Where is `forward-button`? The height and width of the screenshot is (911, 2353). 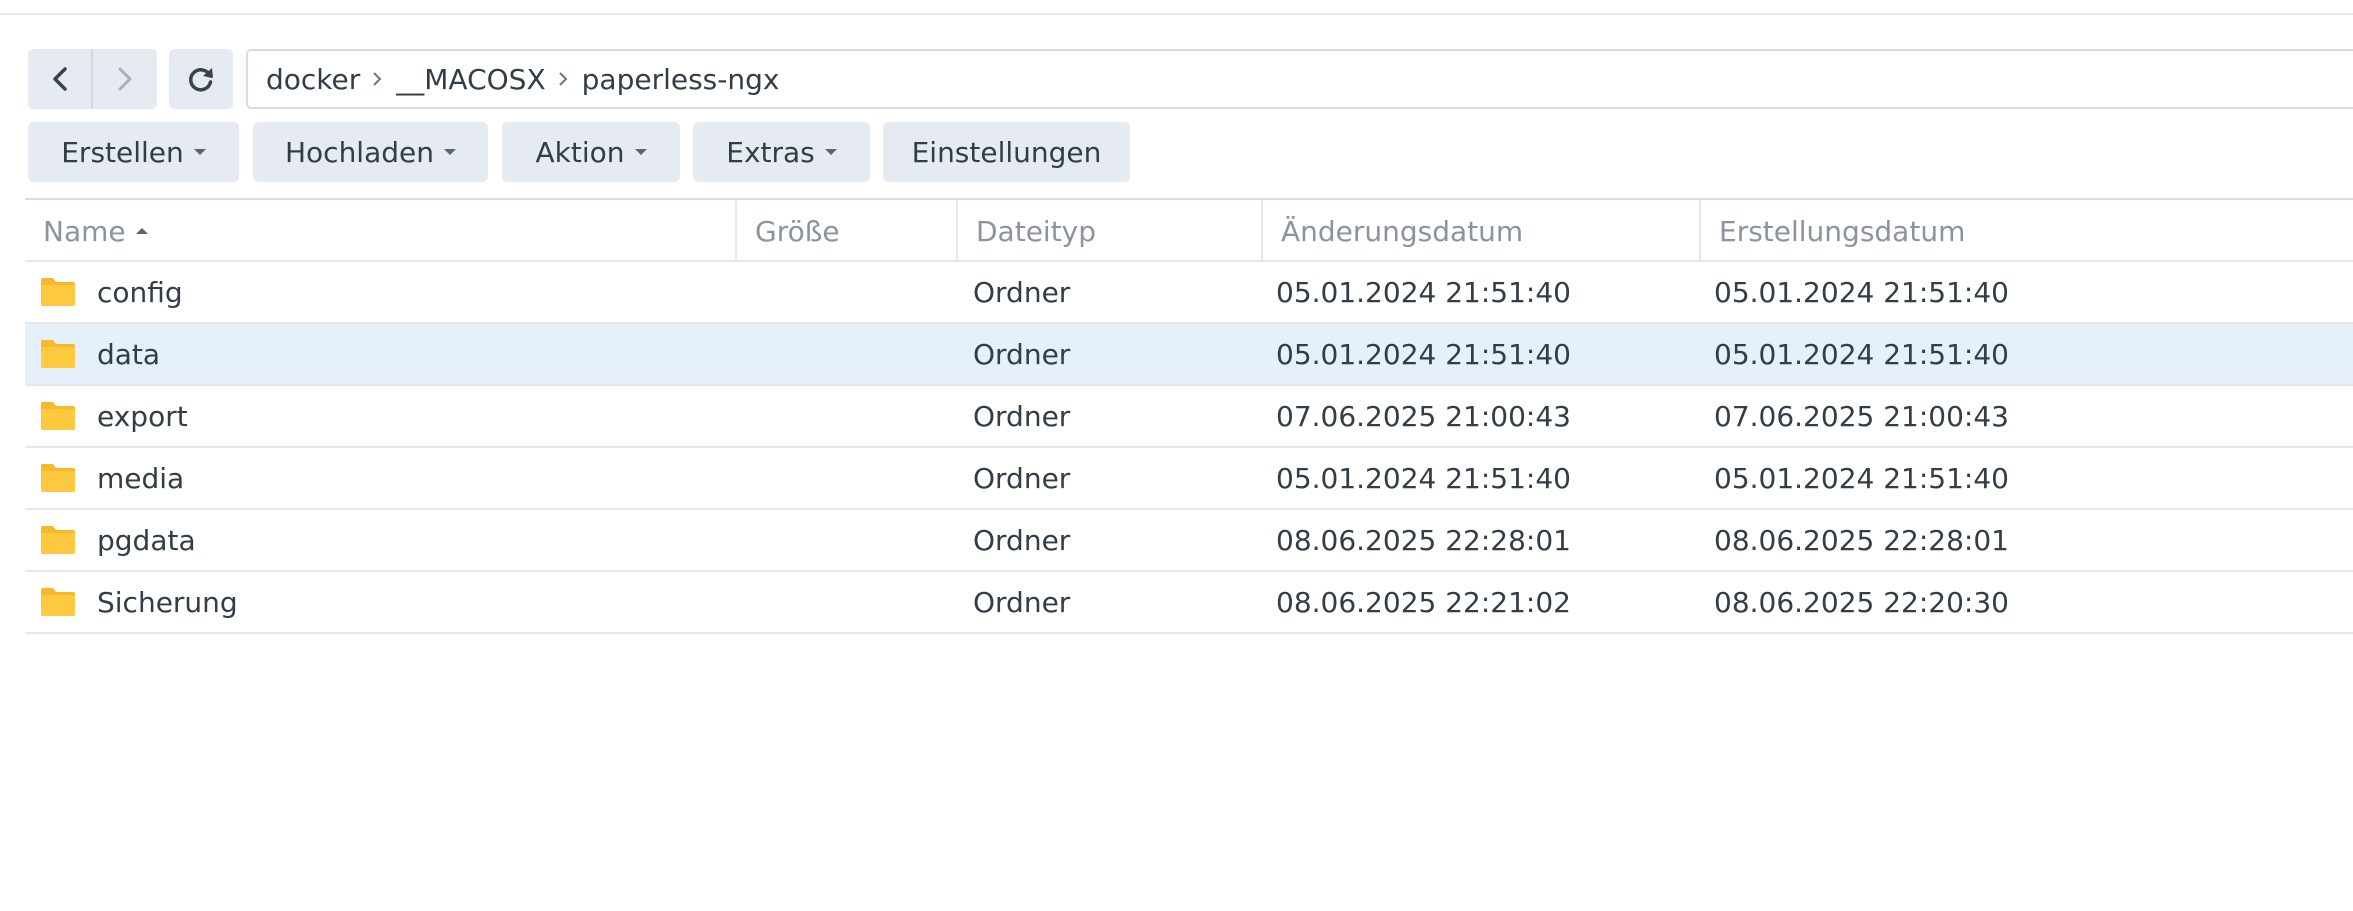
forward-button is located at coordinates (125, 79).